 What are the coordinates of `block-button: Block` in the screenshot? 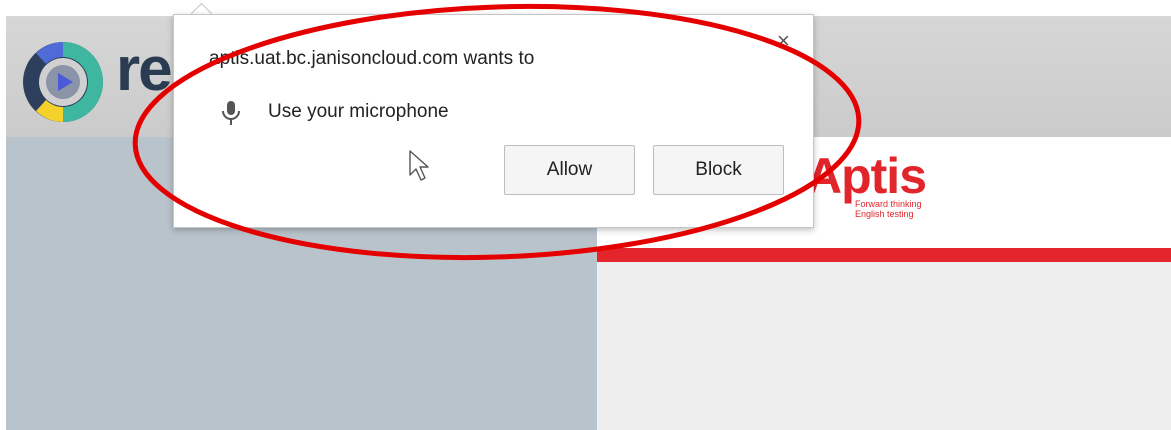 It's located at (718, 170).